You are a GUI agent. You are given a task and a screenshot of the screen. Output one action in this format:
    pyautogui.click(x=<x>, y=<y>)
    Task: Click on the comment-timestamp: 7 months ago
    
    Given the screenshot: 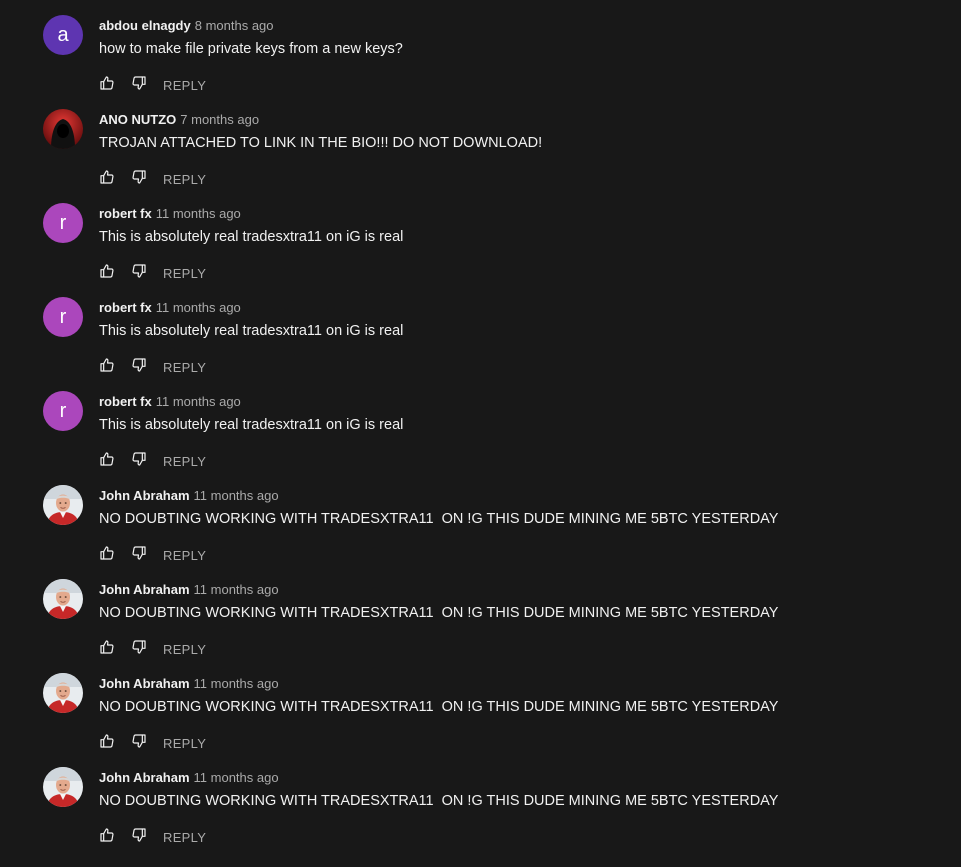 What is the action you would take?
    pyautogui.click(x=219, y=119)
    